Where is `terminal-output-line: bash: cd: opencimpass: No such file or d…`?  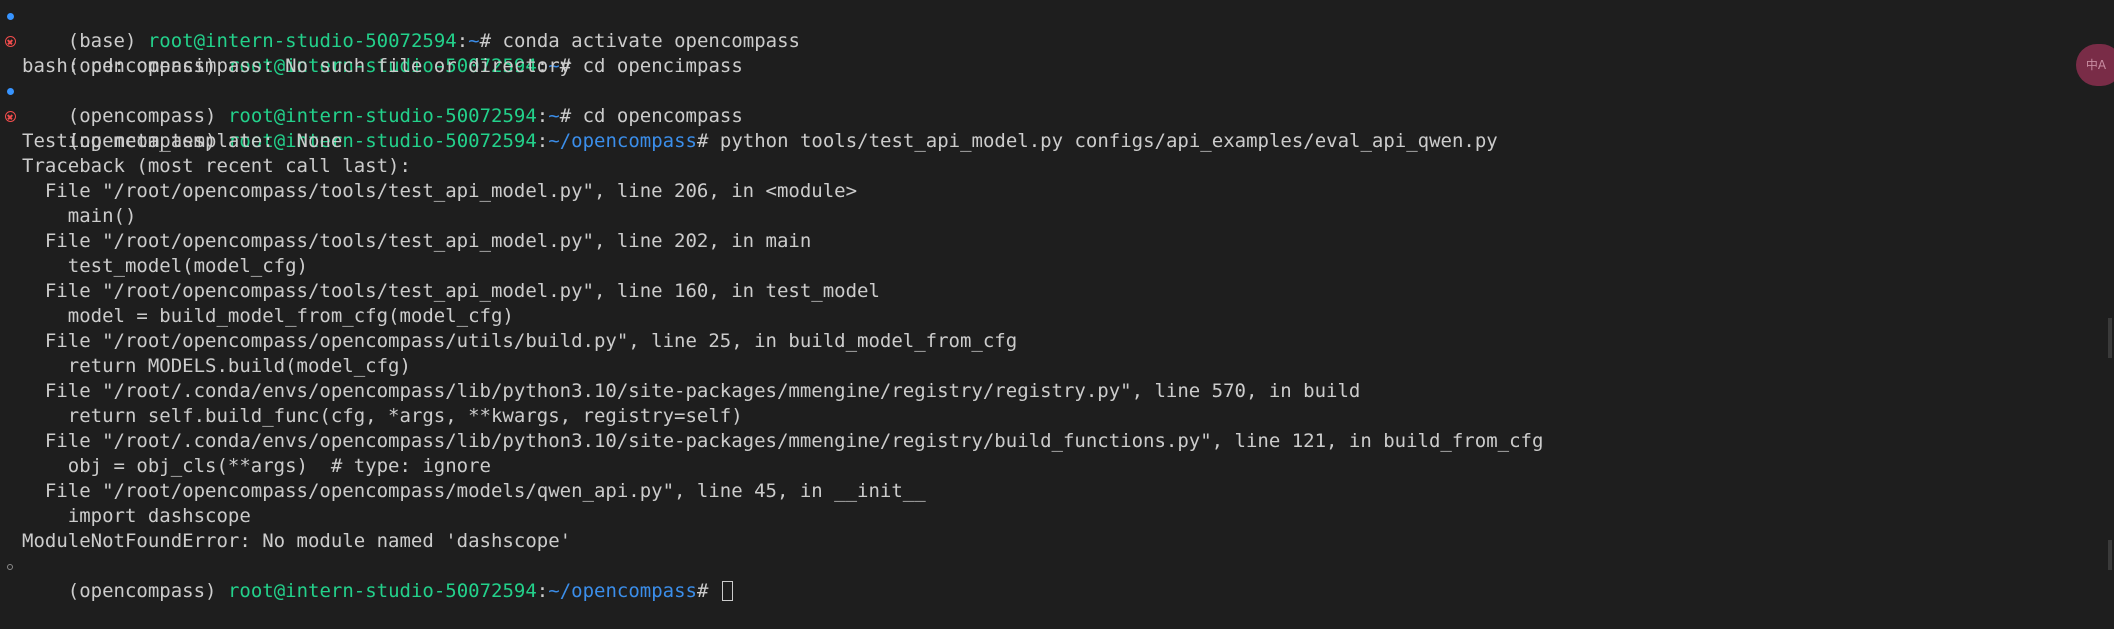 terminal-output-line: bash: cd: opencimpass: No such file or d… is located at coordinates (297, 66).